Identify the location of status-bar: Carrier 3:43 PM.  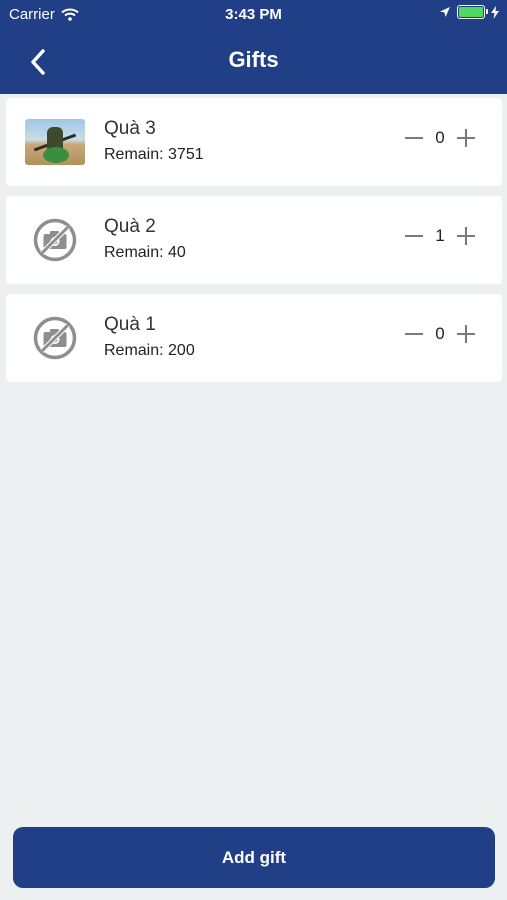
(253, 14).